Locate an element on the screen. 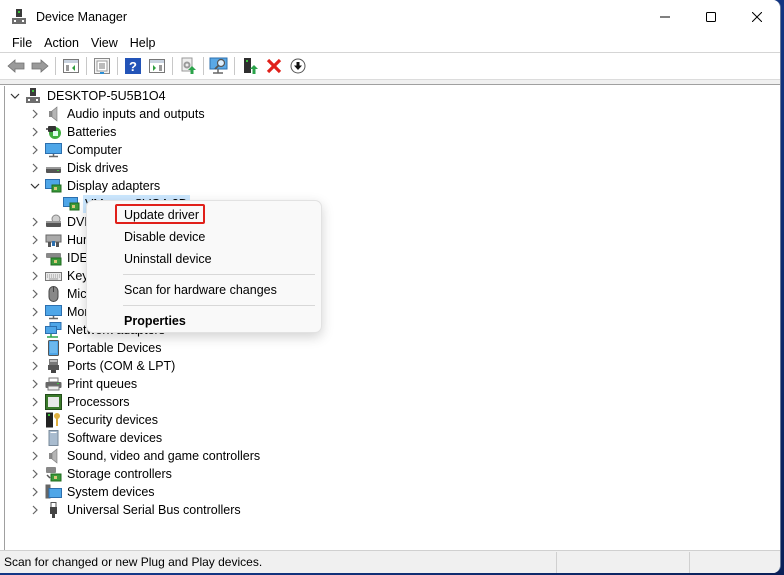  uninstall-device-button is located at coordinates (274, 66).